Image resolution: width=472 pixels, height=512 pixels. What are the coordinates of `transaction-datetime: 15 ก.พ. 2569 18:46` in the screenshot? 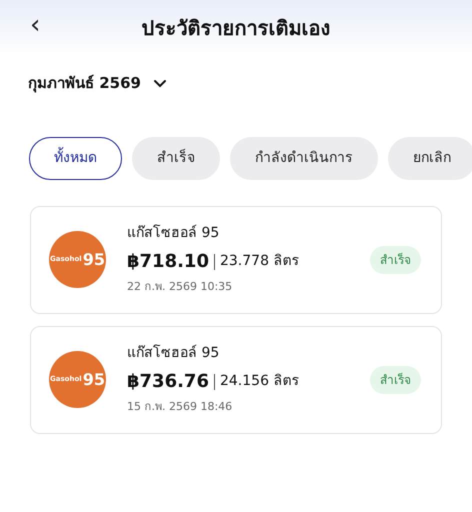 It's located at (180, 407).